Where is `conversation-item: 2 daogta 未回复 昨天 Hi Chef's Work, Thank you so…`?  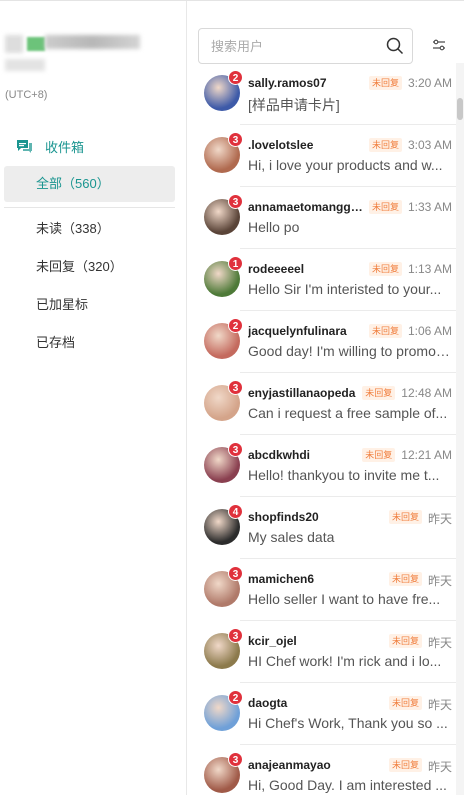 conversation-item: 2 daogta 未回复 昨天 Hi Chef's Work, Thank you so… is located at coordinates (323, 714).